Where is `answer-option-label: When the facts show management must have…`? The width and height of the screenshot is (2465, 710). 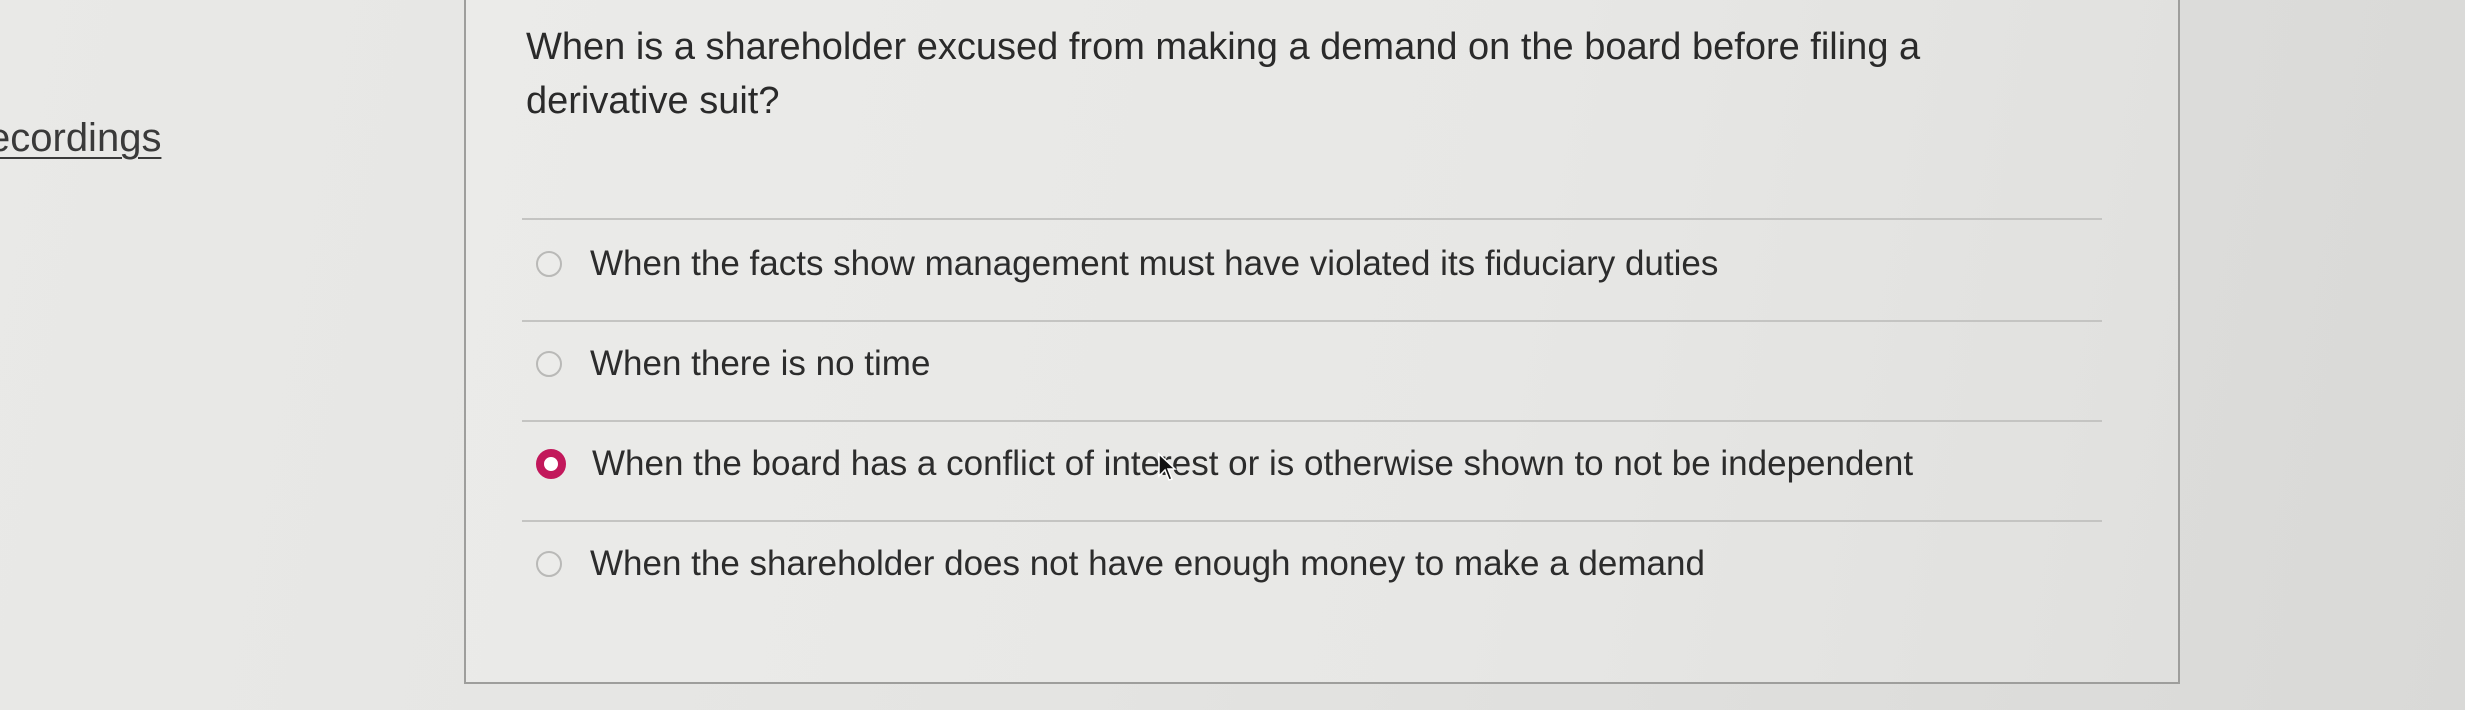 answer-option-label: When the facts show management must have… is located at coordinates (1154, 263).